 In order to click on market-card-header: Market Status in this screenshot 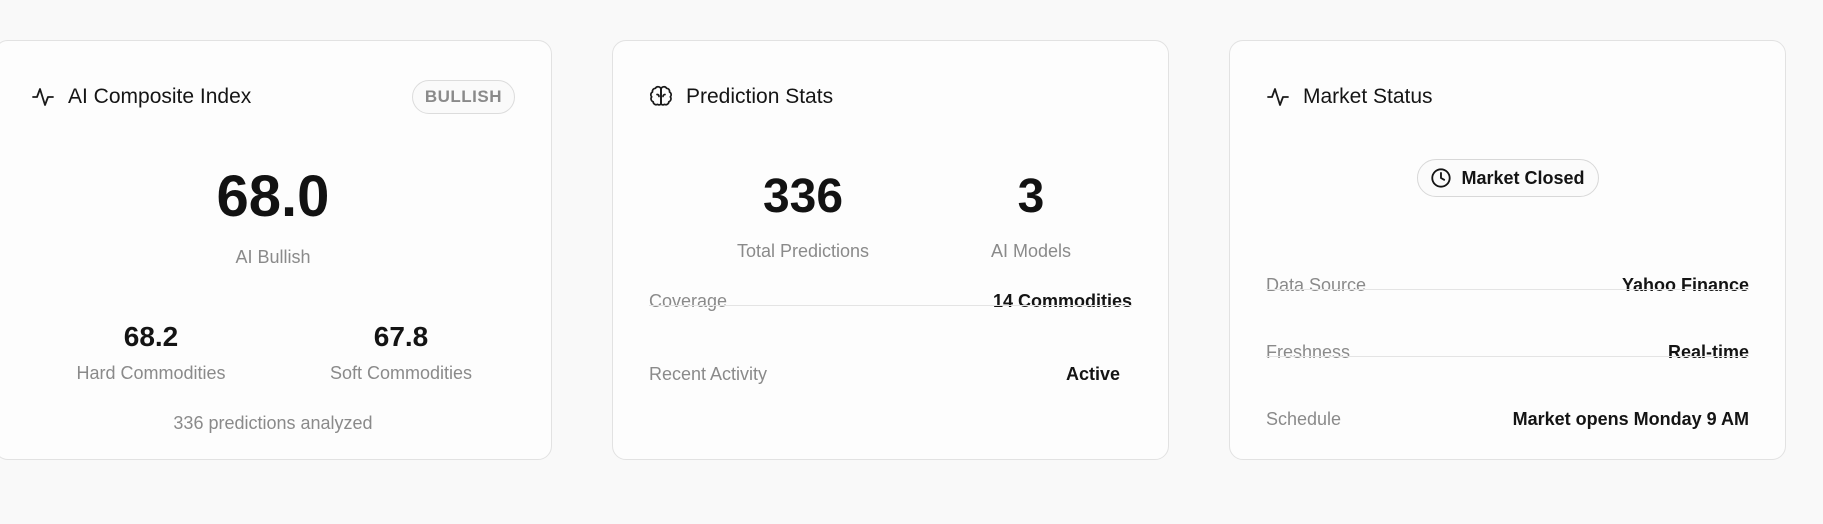, I will do `click(1507, 97)`.